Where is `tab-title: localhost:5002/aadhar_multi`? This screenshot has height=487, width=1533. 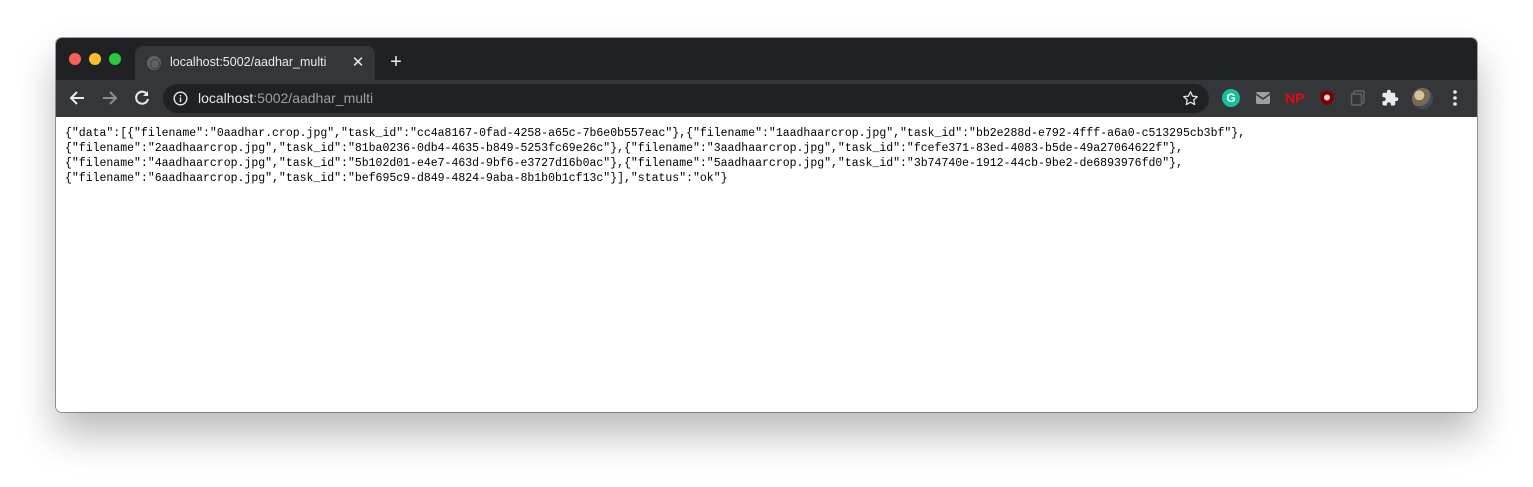 tab-title: localhost:5002/aadhar_multi is located at coordinates (248, 62).